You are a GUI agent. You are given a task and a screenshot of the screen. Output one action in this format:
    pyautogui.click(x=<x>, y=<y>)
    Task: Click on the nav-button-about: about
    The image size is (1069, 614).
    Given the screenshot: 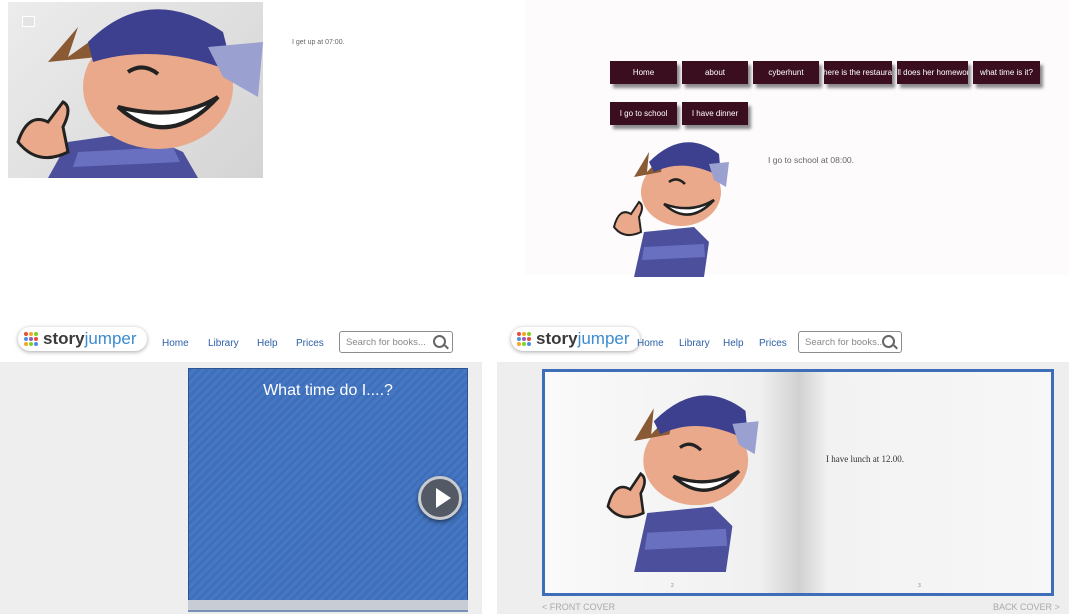 What is the action you would take?
    pyautogui.click(x=715, y=72)
    